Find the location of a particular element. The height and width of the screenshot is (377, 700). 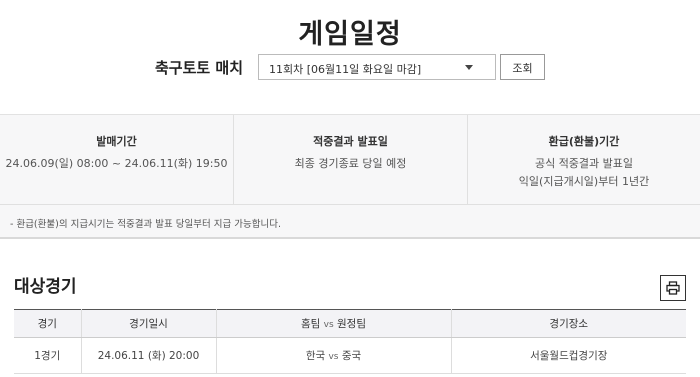

table-row: 1경기 24.06.11 (화) 20:00 한국 vs 중국 서울월드컵경기장 is located at coordinates (350, 355).